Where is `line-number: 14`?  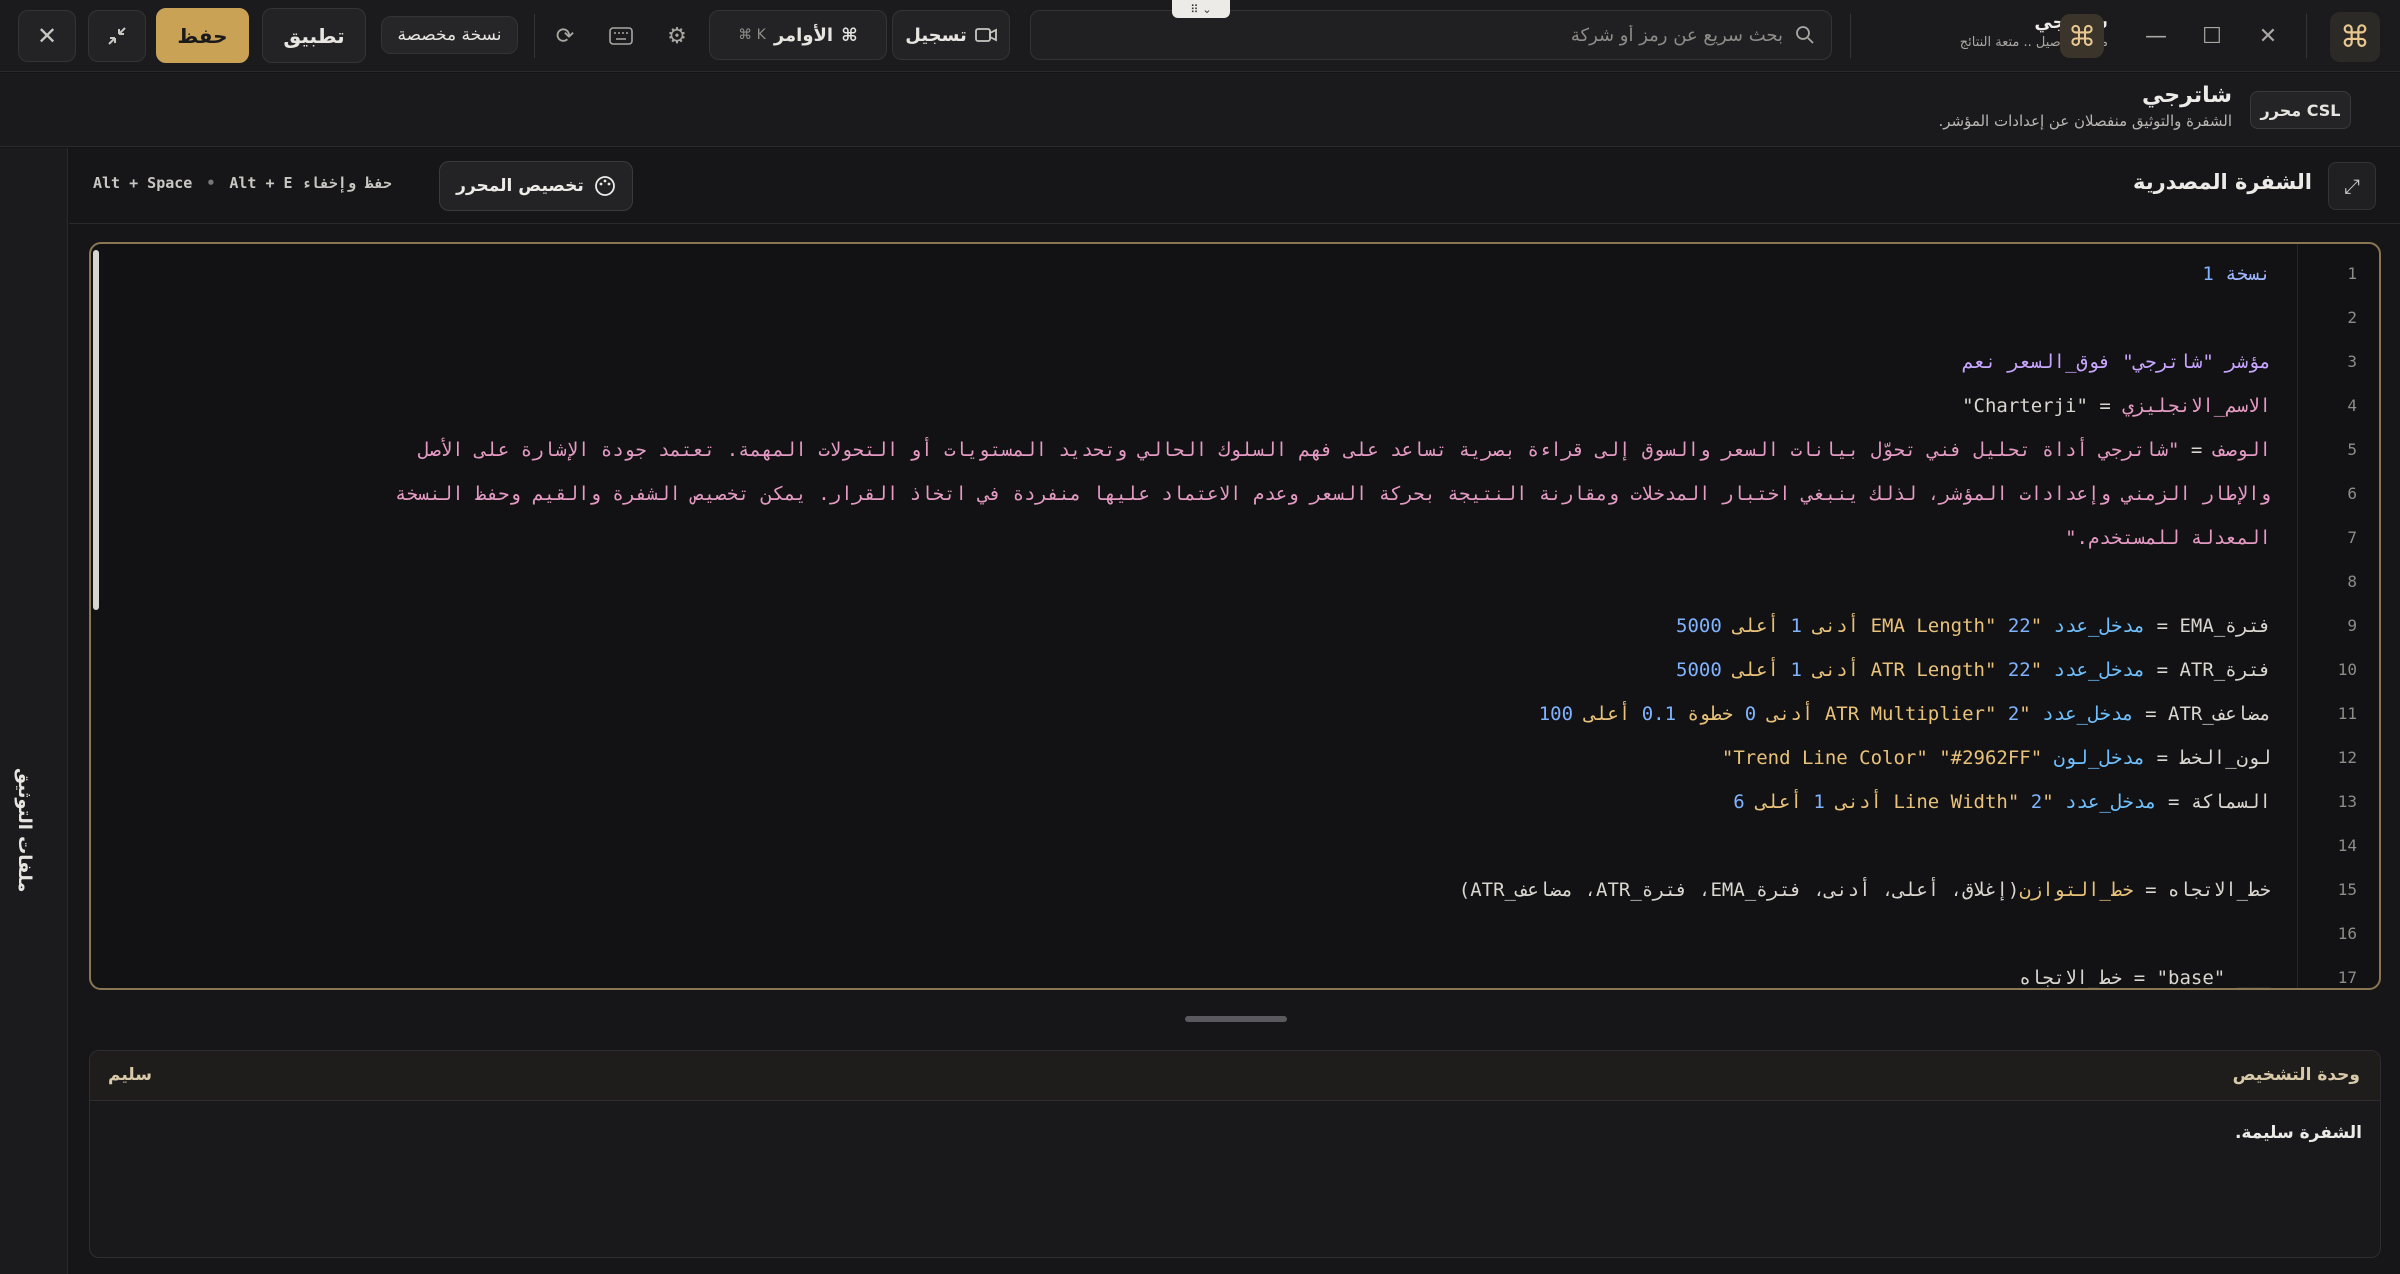
line-number: 14 is located at coordinates (2347, 845).